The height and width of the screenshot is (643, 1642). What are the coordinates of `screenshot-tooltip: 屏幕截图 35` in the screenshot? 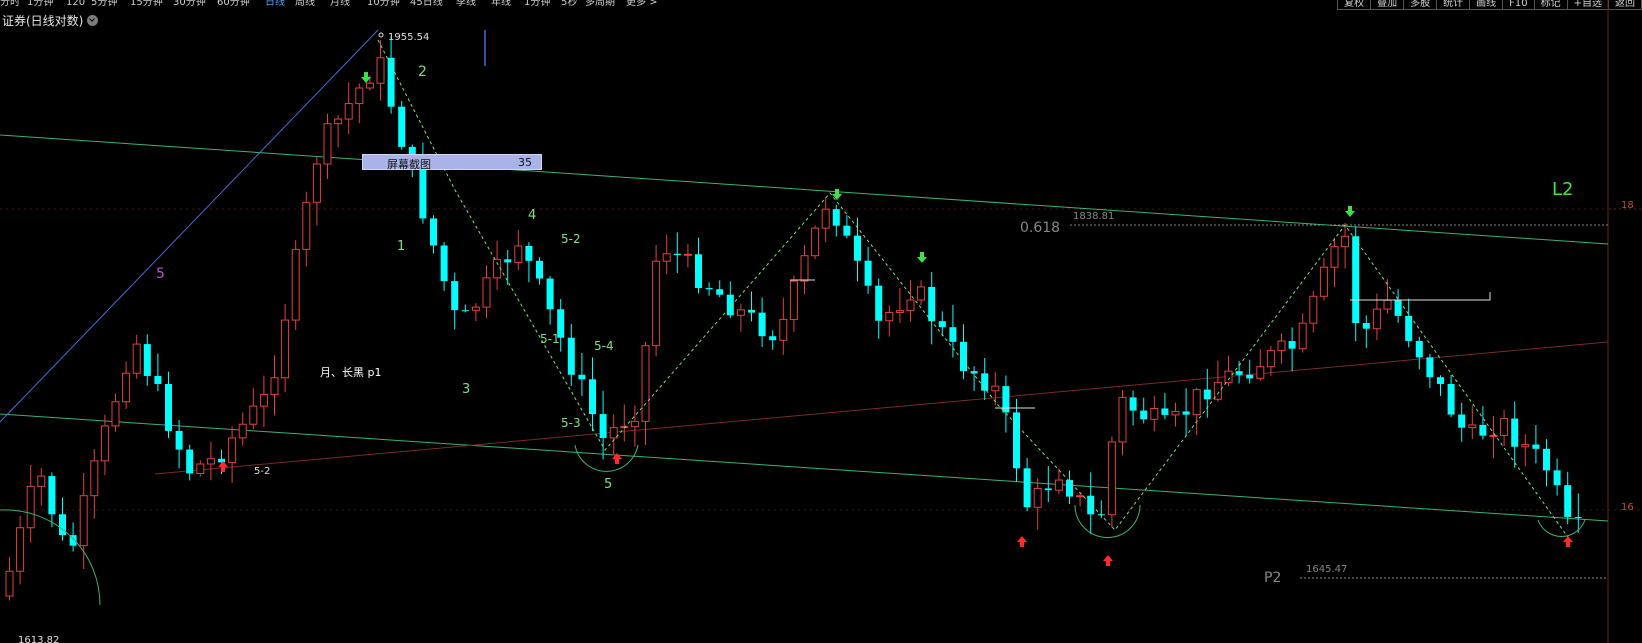 It's located at (452, 162).